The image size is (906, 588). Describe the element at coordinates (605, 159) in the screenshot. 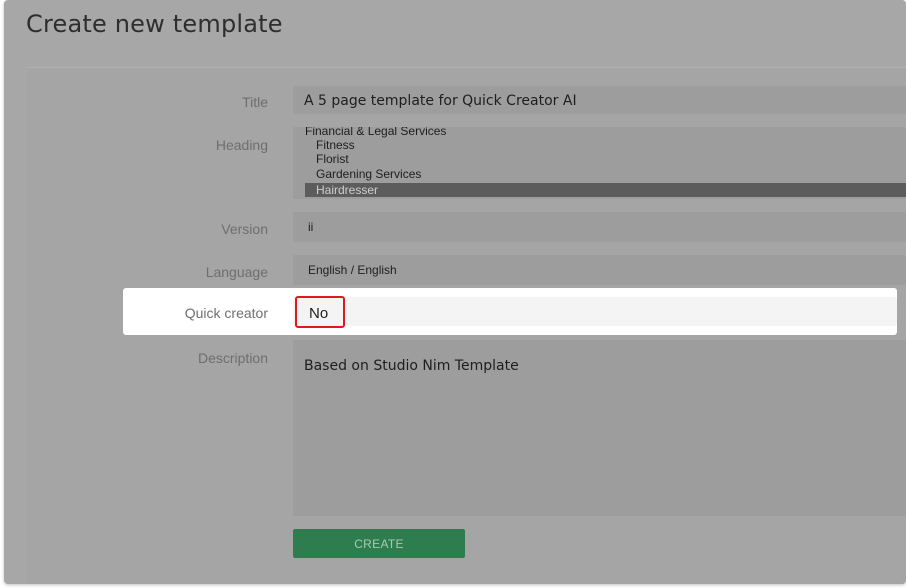

I see `heading-option: Florist` at that location.